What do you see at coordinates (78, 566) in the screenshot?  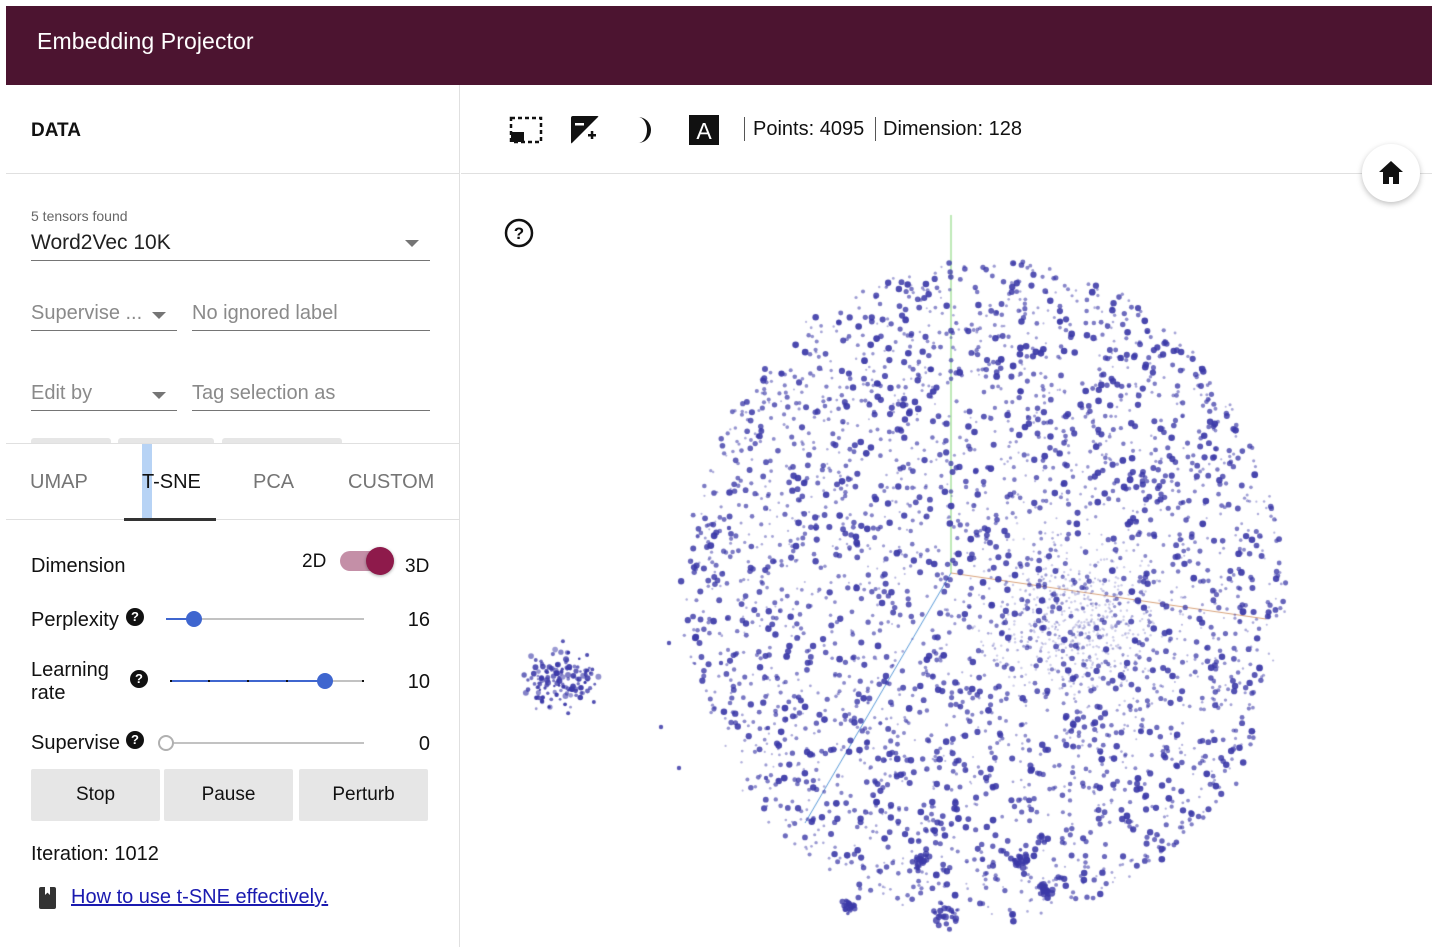 I see `dimension-label: Dimension` at bounding box center [78, 566].